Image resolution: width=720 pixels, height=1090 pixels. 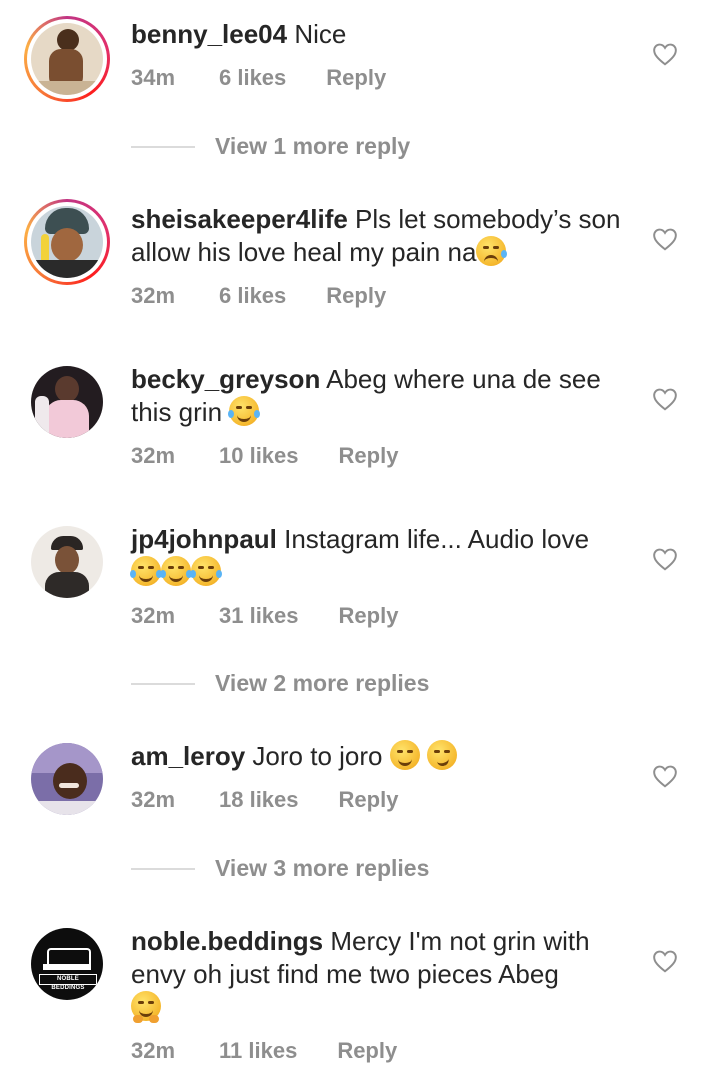 I want to click on likes-count: 31 likes, so click(x=259, y=616).